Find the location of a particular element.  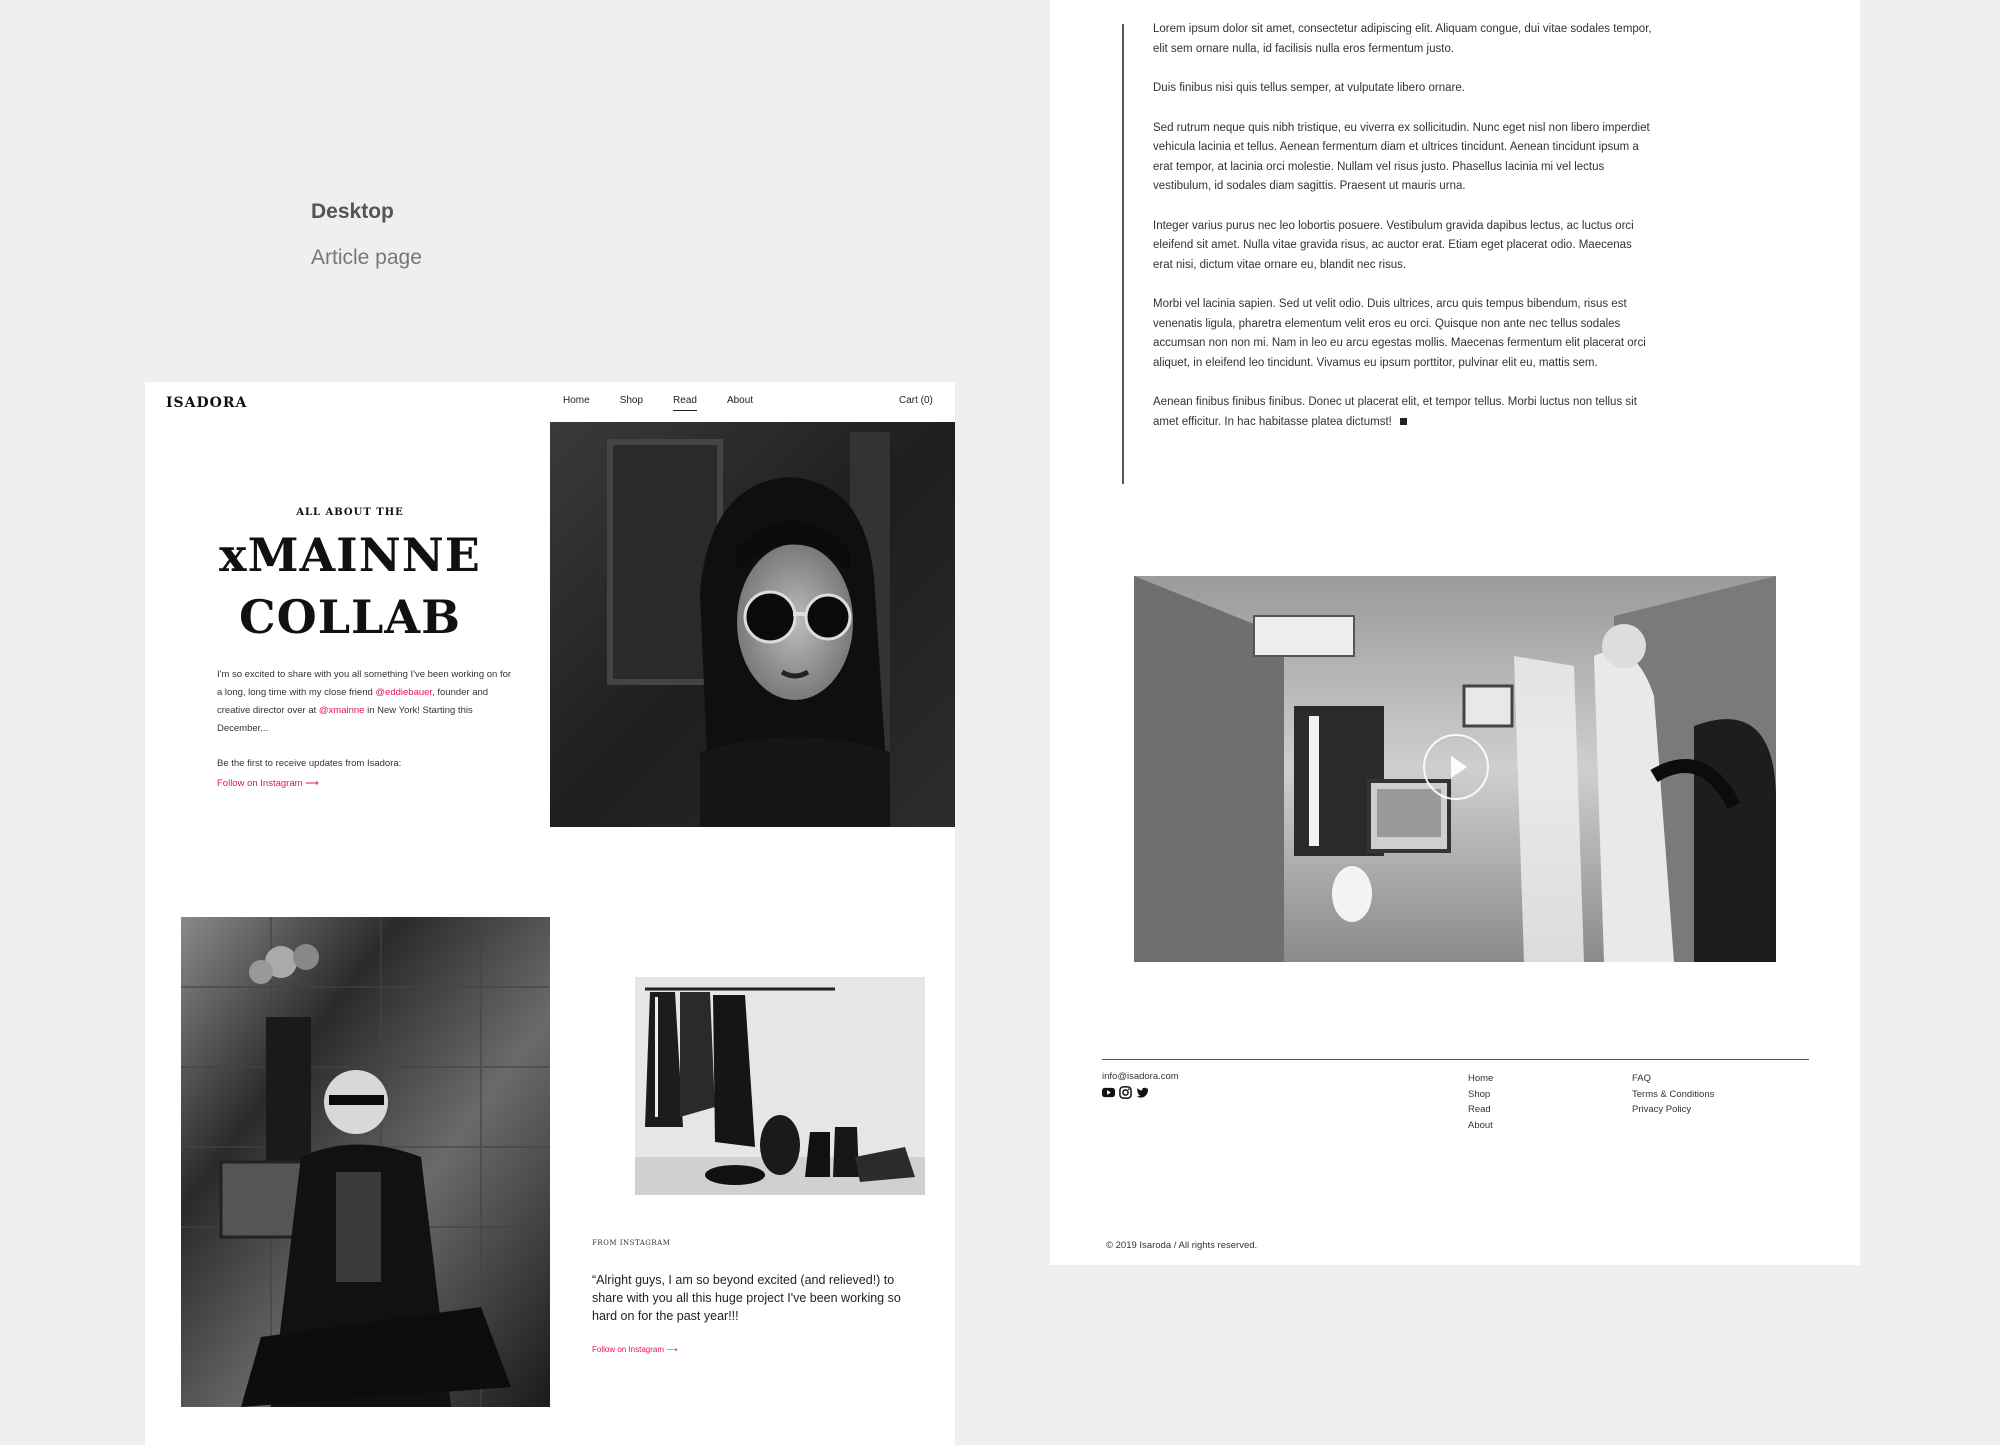

social-icons is located at coordinates (1125, 1092).